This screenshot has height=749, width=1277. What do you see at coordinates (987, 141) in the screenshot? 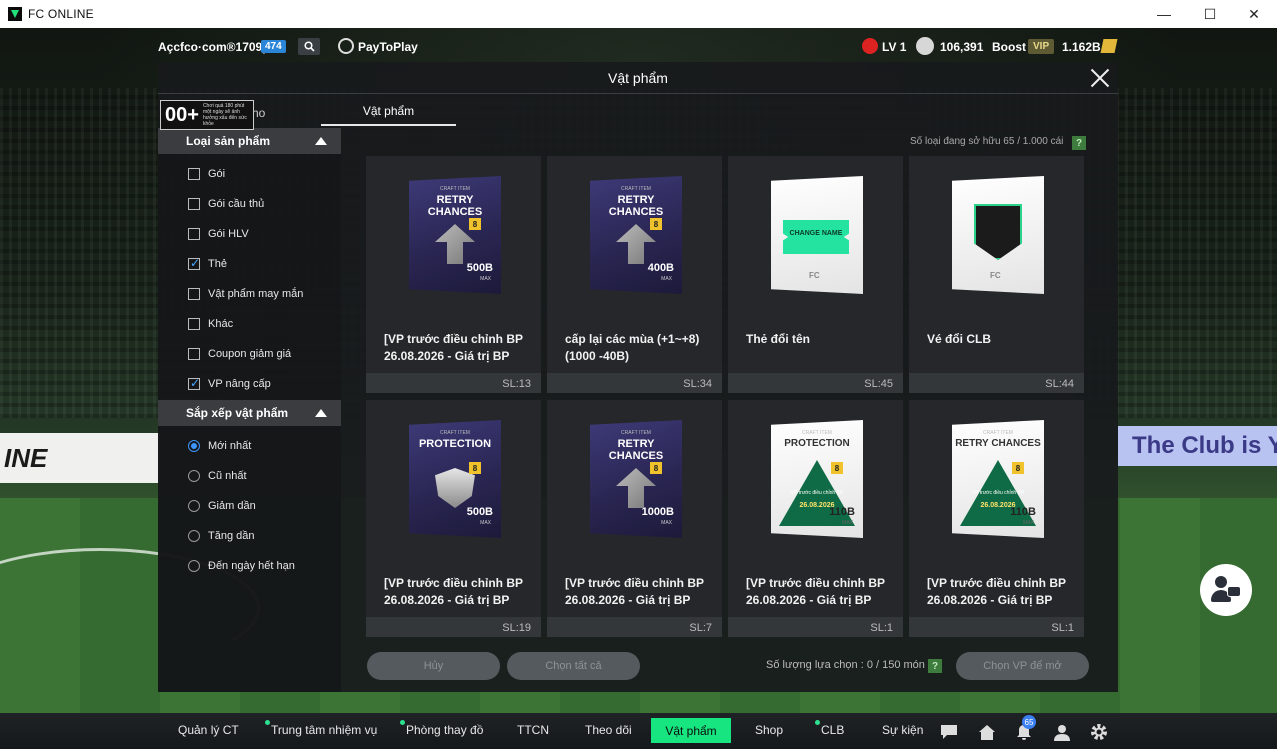
I see `owned-count: Số loại đang sở hữu 65 / 1.000 cái` at bounding box center [987, 141].